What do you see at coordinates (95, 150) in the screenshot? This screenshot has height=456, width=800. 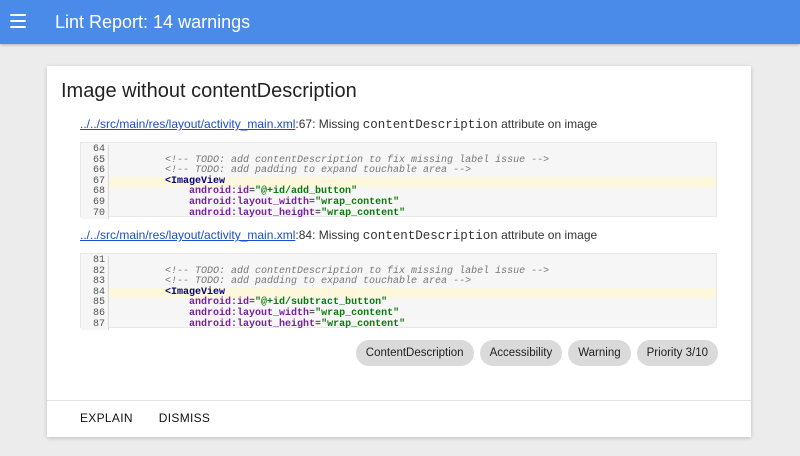 I see `line-number: 64` at bounding box center [95, 150].